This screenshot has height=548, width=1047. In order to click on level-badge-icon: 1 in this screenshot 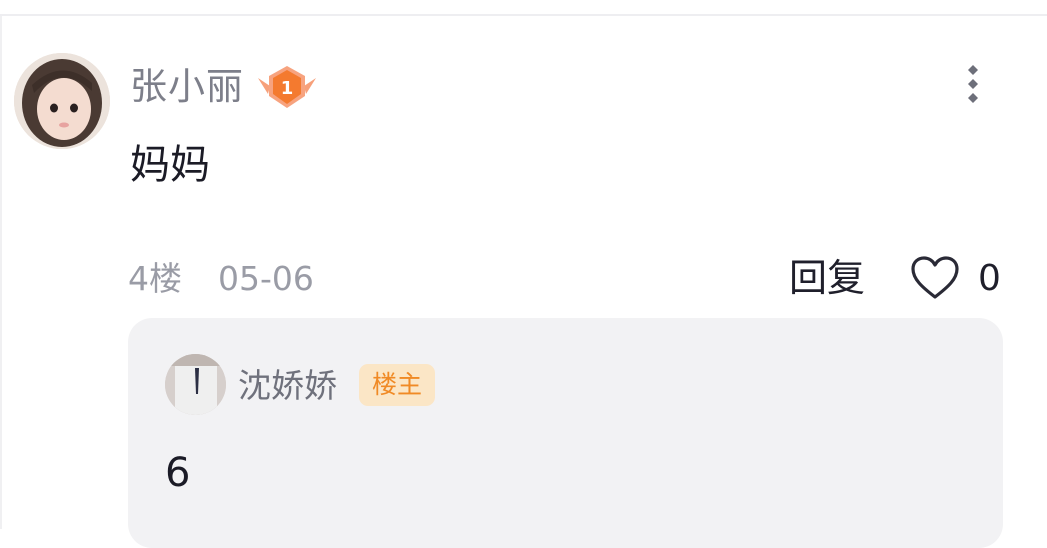, I will do `click(287, 87)`.